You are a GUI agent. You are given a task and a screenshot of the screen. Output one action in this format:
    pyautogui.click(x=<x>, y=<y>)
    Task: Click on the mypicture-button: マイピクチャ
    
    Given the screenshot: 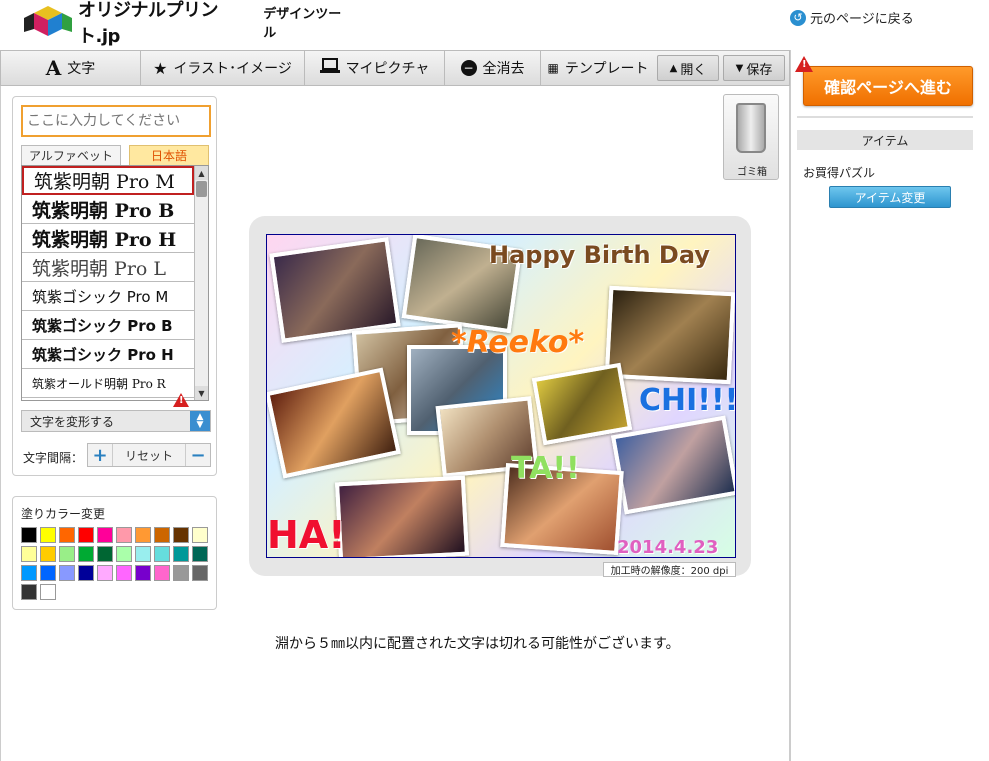 What is the action you would take?
    pyautogui.click(x=375, y=68)
    